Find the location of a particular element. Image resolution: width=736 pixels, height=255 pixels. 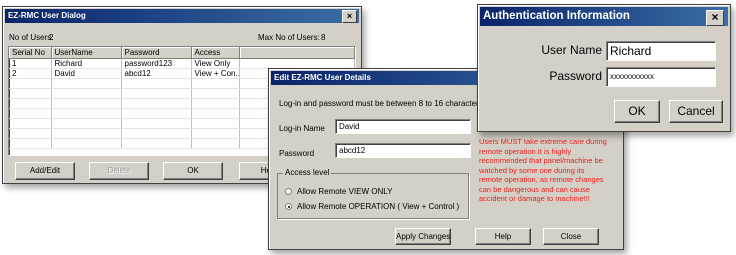

column-header: Serial No is located at coordinates (30, 53).